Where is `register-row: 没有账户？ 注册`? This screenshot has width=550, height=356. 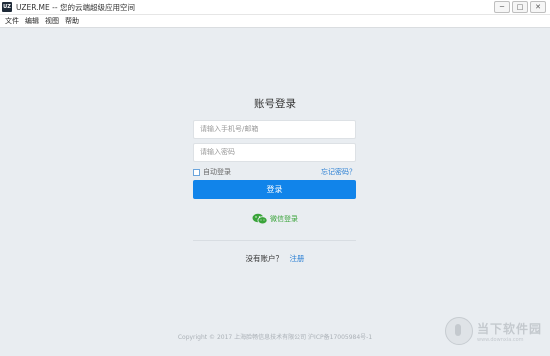 register-row: 没有账户？ 注册 is located at coordinates (275, 258).